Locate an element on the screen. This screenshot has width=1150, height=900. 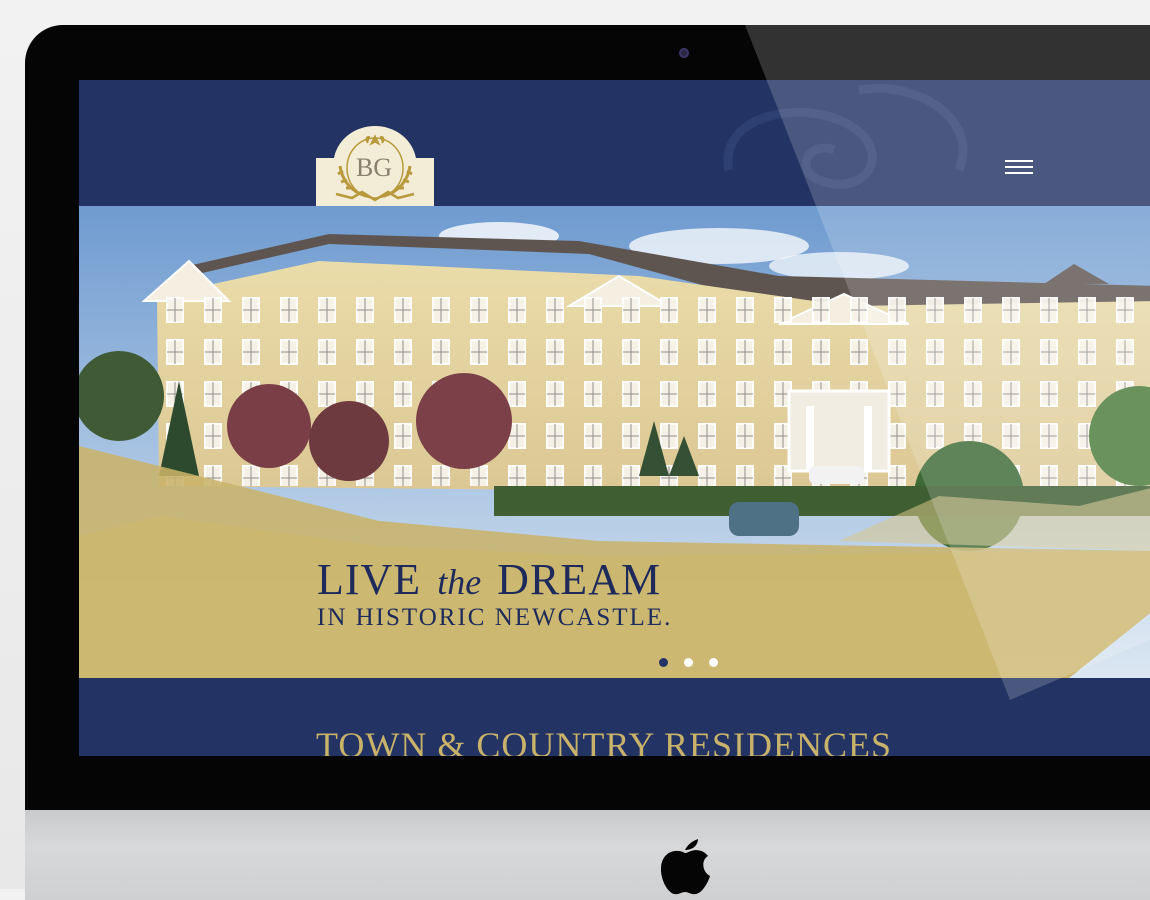
webcam is located at coordinates (684, 53).